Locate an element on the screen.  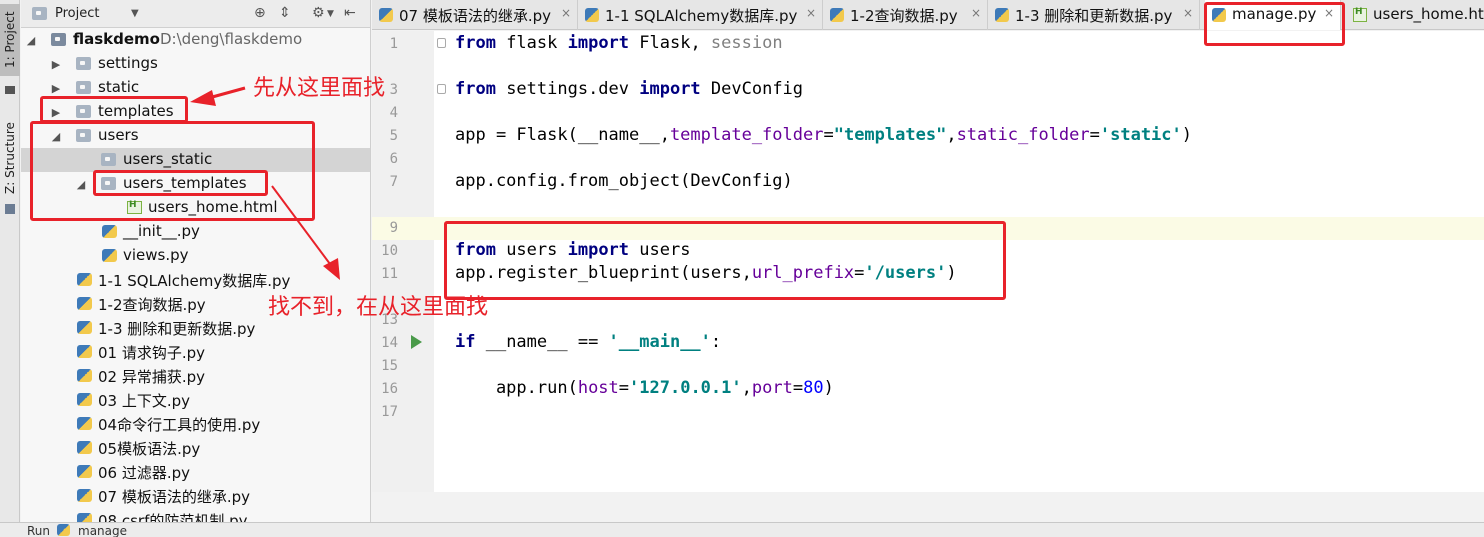
annotation-arrows is located at coordinates (265, 183).